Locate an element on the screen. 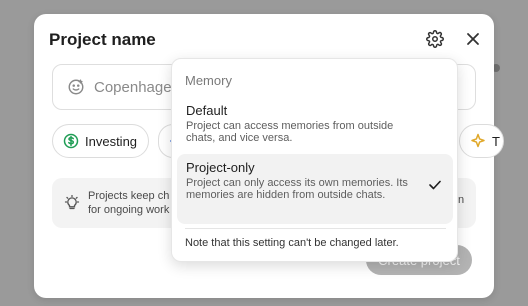  sparkle-icon is located at coordinates (478, 141).